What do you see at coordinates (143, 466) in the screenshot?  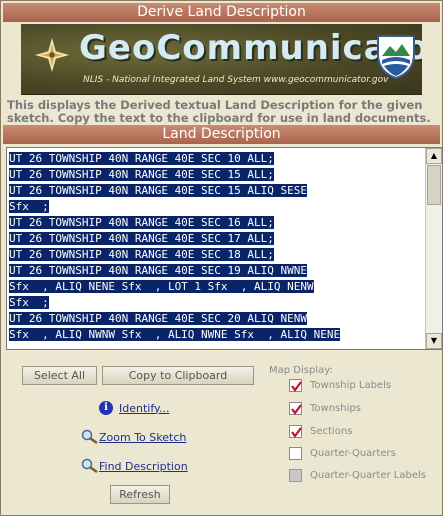 I see `find-description-label: Find Description` at bounding box center [143, 466].